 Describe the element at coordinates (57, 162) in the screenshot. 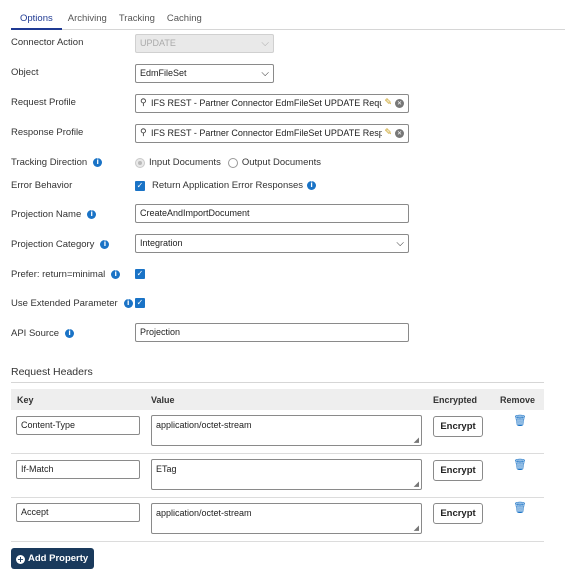

I see `tracking-direction-label: Tracking Direction i` at that location.